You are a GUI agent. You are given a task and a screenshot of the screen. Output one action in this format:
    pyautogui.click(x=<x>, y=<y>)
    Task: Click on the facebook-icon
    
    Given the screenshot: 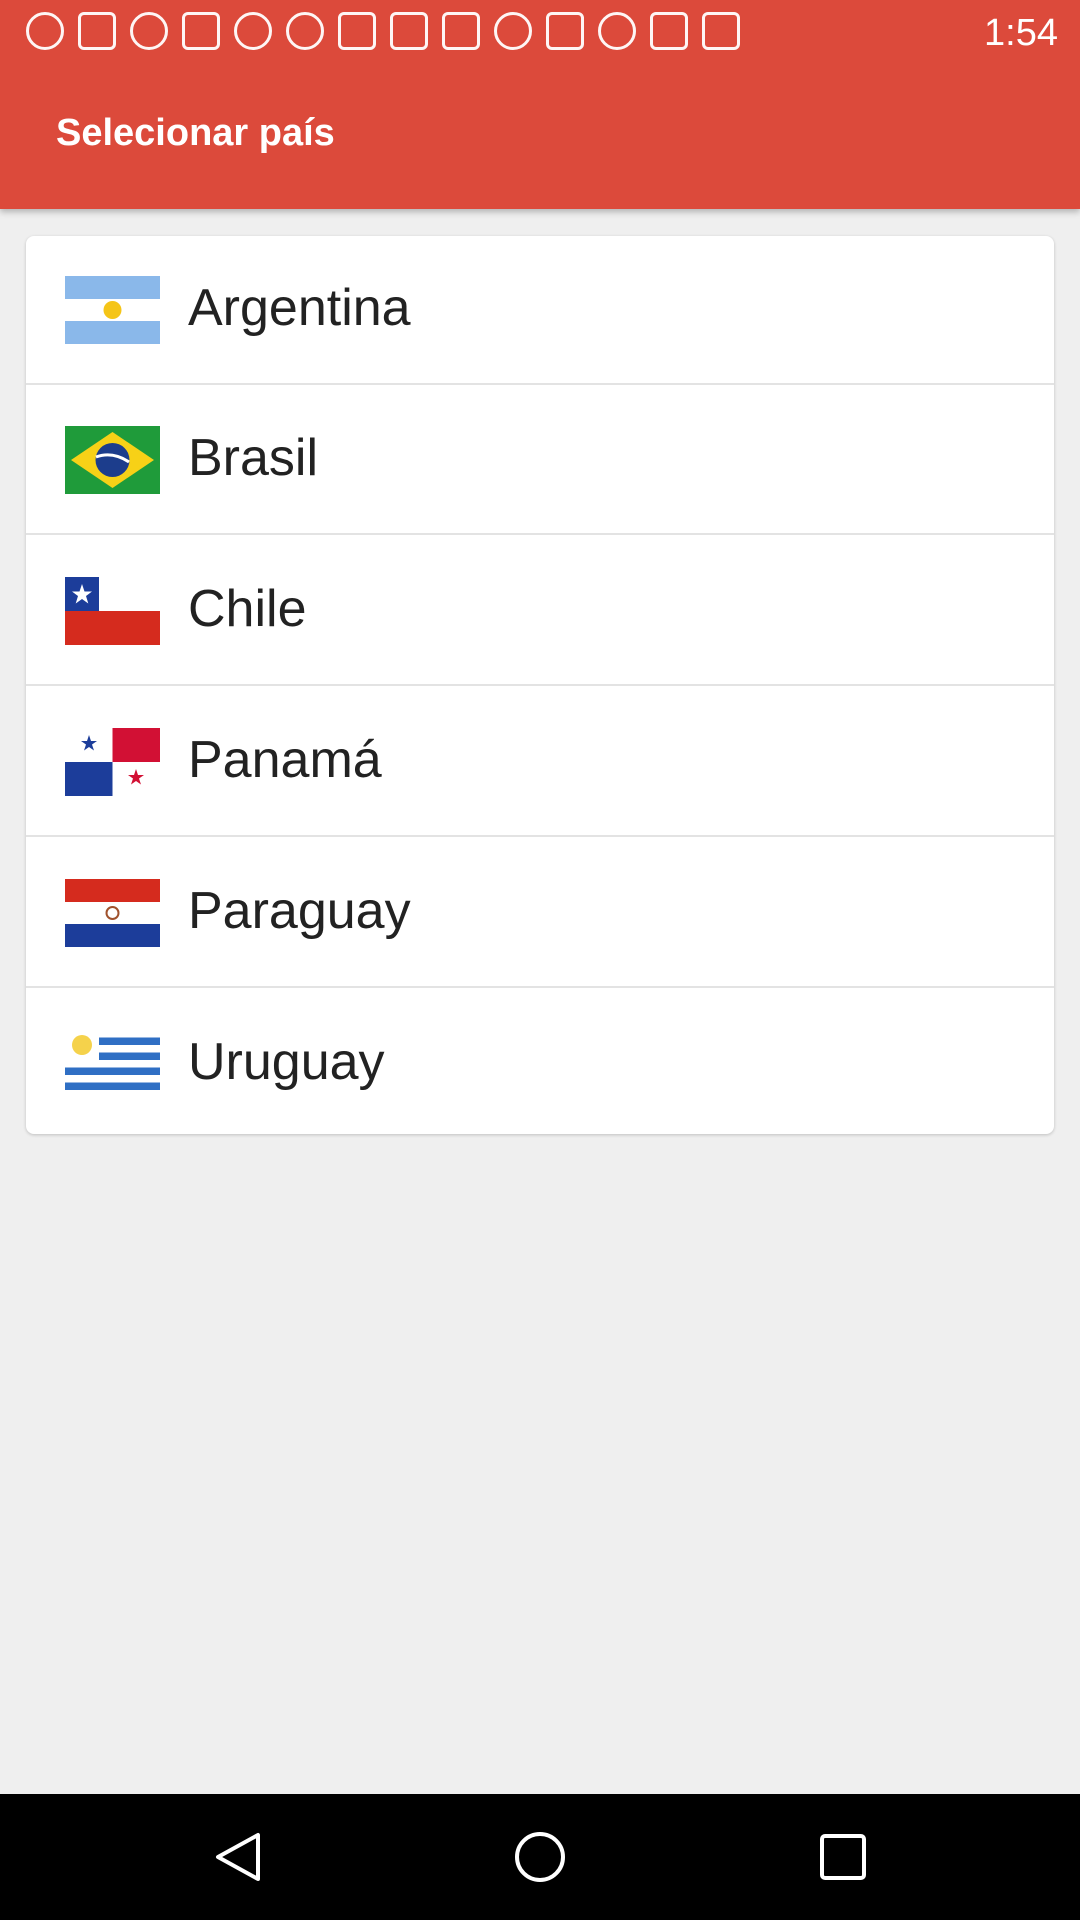 What is the action you would take?
    pyautogui.click(x=201, y=31)
    